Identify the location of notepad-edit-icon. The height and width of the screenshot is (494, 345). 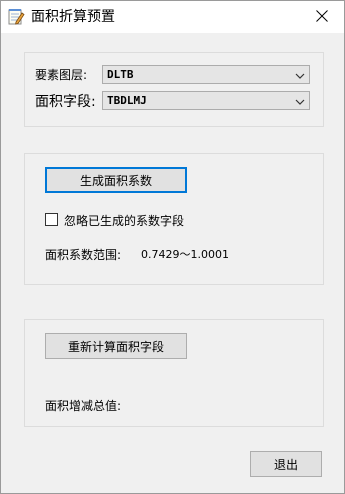
(16, 17).